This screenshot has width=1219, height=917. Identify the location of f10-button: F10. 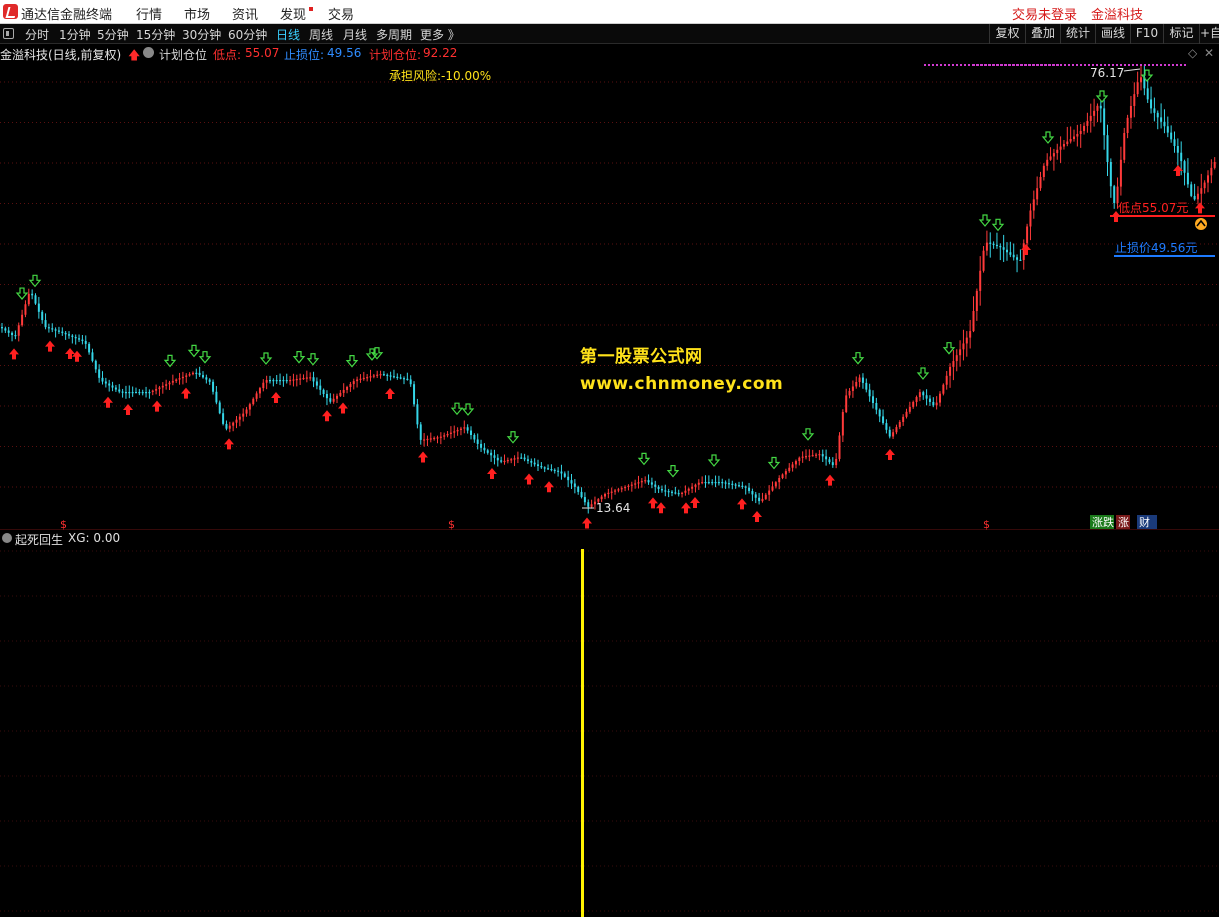
(1146, 34).